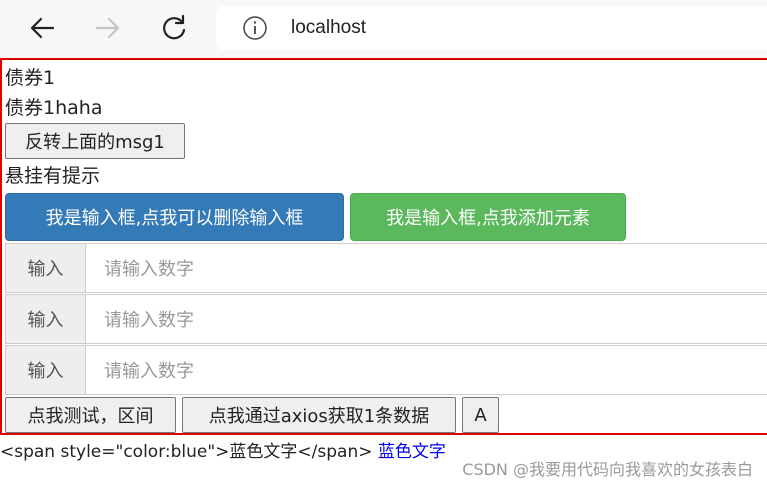 This screenshot has width=767, height=487. Describe the element at coordinates (491, 28) in the screenshot. I see `address-bar: localhost` at that location.